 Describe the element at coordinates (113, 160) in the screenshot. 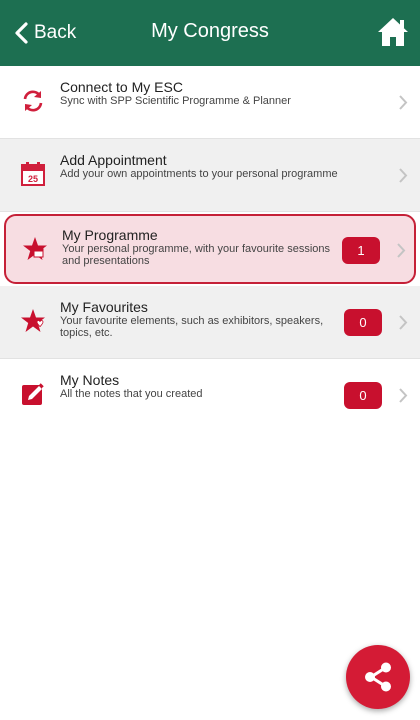

I see `list-item-title: Add Appointment` at that location.